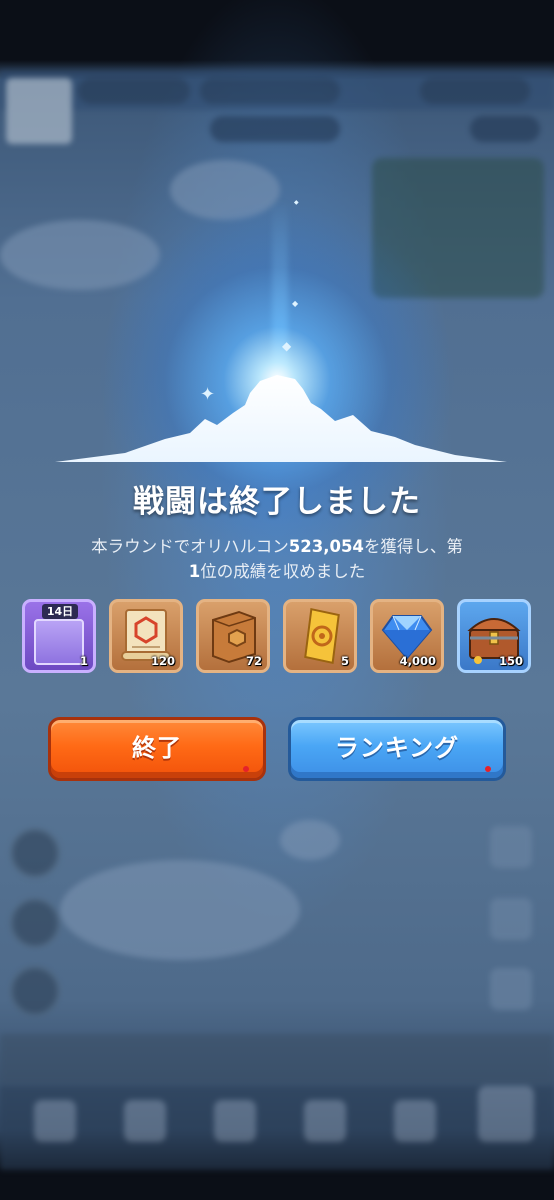  What do you see at coordinates (208, 394) in the screenshot?
I see `sparkle-icon: ✦` at bounding box center [208, 394].